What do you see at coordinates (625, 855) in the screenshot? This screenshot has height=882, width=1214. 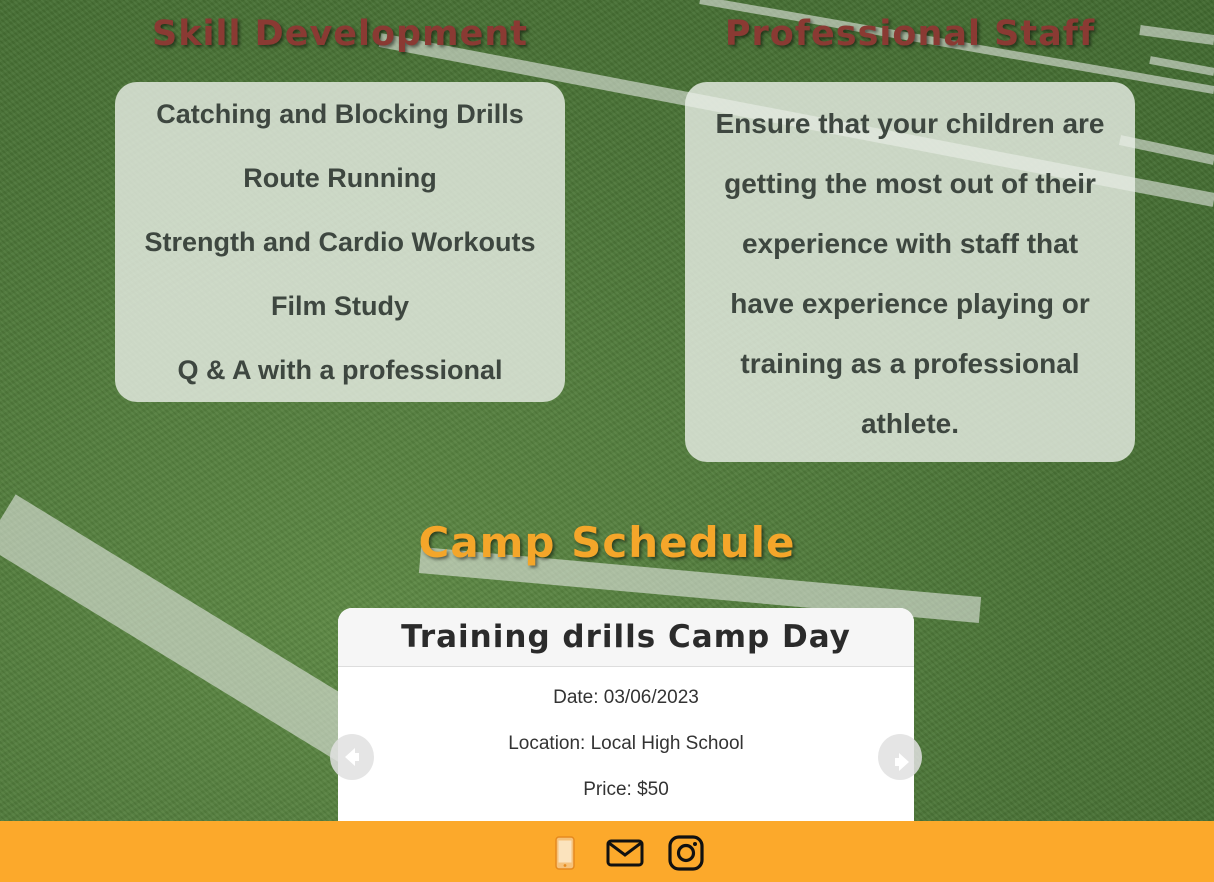 I see `mail-icon` at bounding box center [625, 855].